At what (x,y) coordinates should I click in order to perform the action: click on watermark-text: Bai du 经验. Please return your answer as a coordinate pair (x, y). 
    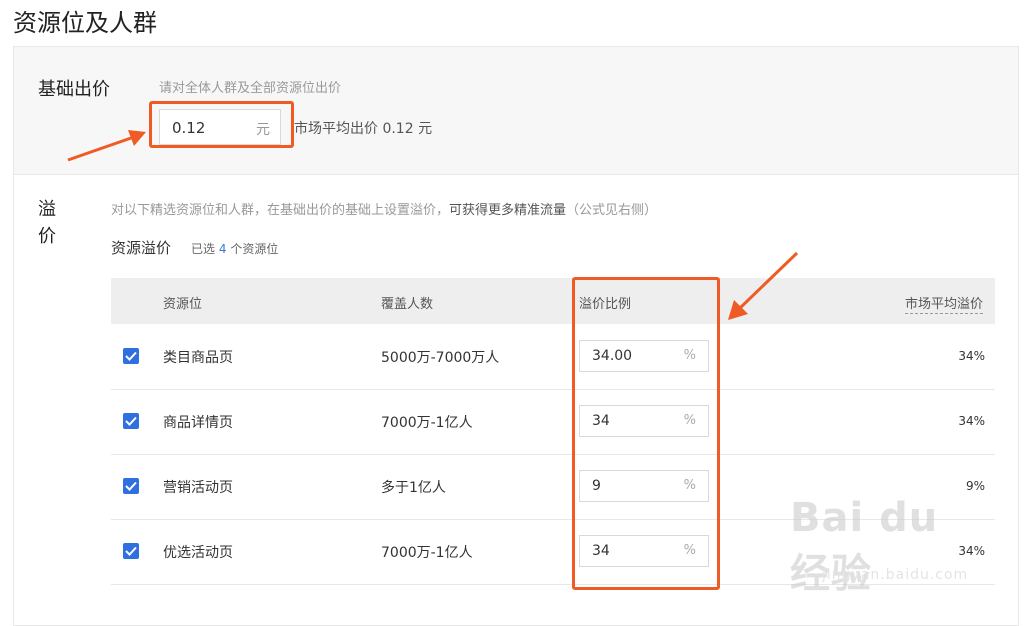
    Looking at the image, I should click on (864, 546).